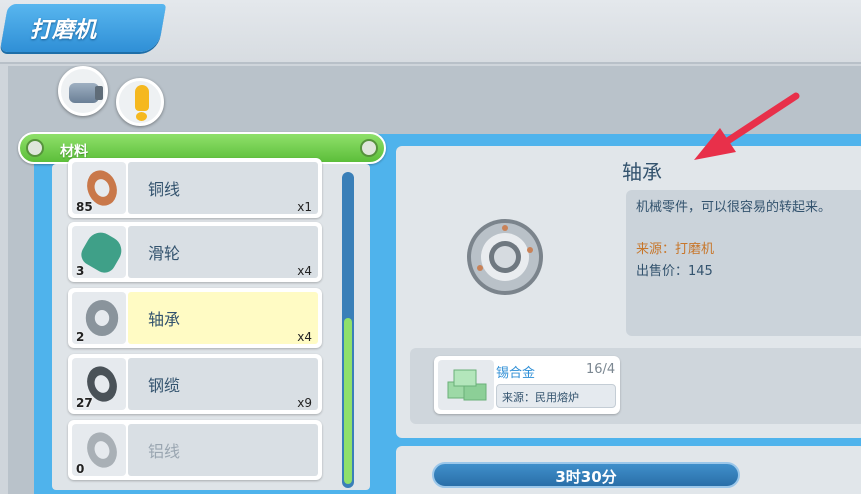 The image size is (861, 494). What do you see at coordinates (84, 207) in the screenshot?
I see `item-count: 85` at bounding box center [84, 207].